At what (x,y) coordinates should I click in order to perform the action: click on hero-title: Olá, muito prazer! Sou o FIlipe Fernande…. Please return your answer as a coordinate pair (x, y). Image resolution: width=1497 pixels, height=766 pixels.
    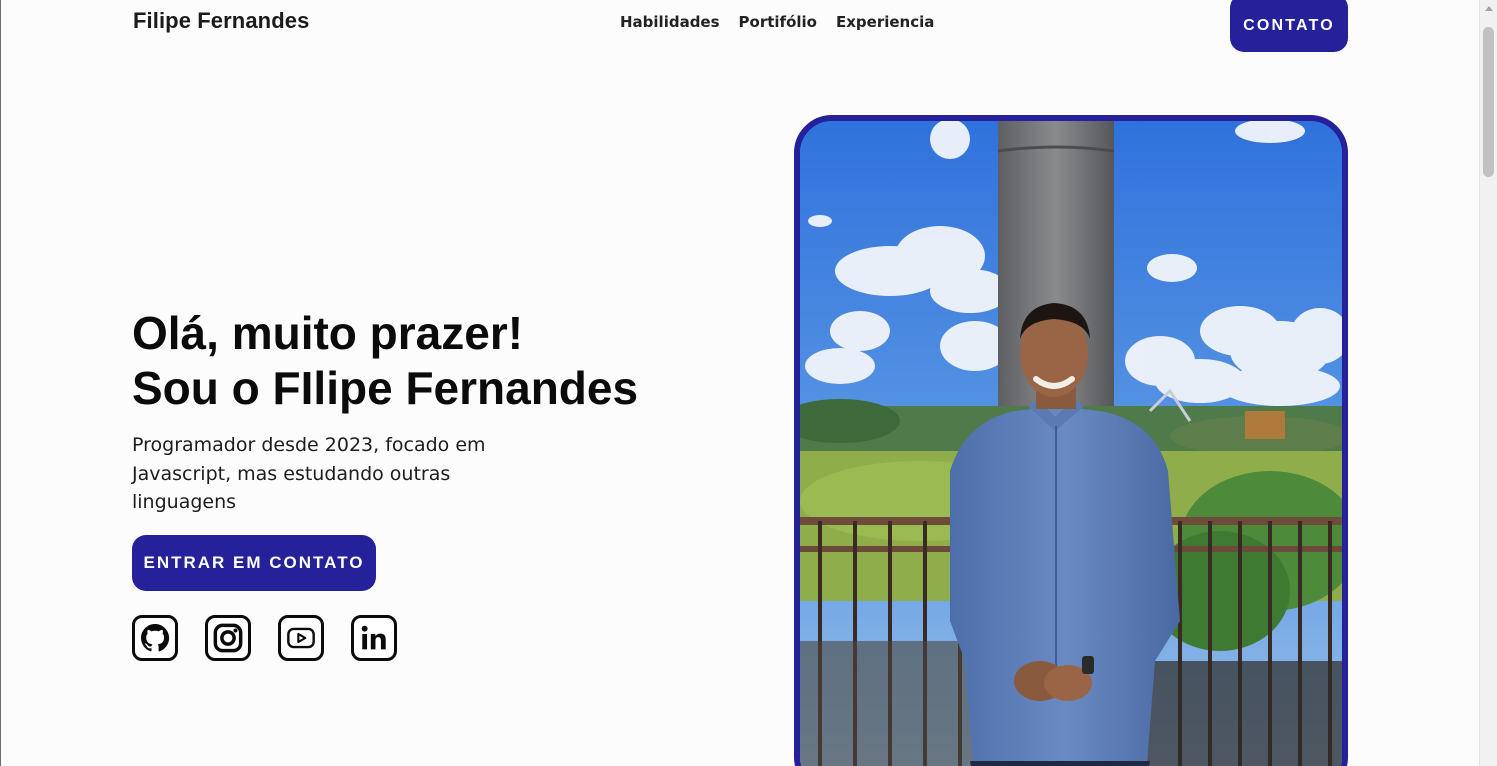
    Looking at the image, I should click on (385, 361).